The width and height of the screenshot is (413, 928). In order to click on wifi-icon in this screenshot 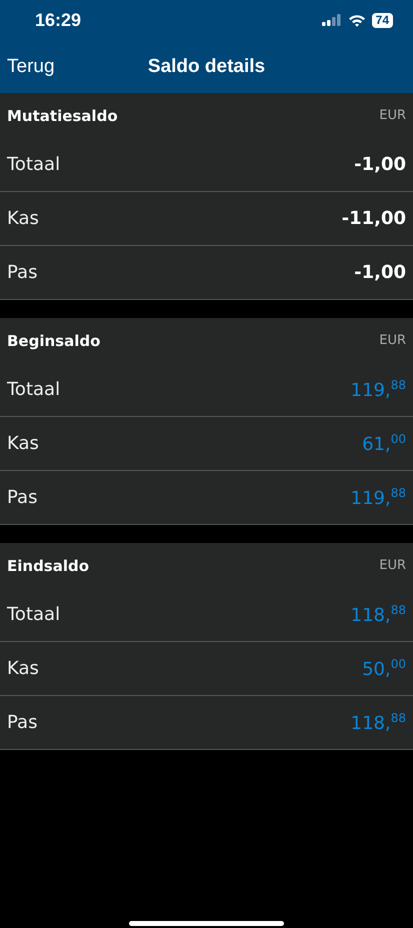, I will do `click(357, 20)`.